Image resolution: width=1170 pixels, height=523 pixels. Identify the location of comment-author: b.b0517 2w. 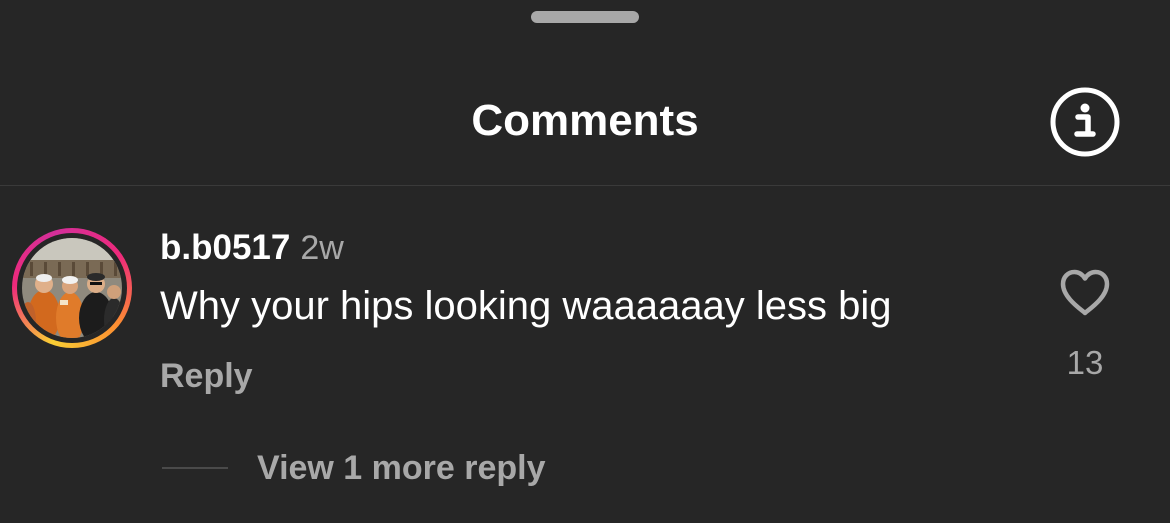
(252, 248).